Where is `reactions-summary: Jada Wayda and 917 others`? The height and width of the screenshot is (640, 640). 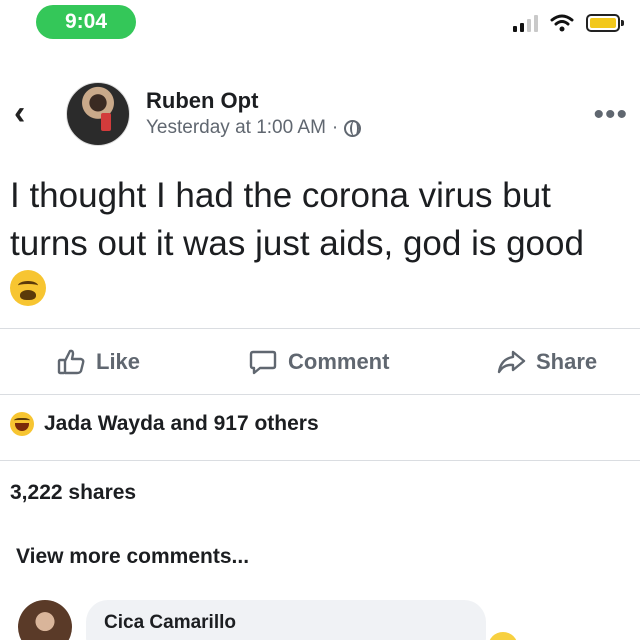 reactions-summary: Jada Wayda and 917 others is located at coordinates (164, 424).